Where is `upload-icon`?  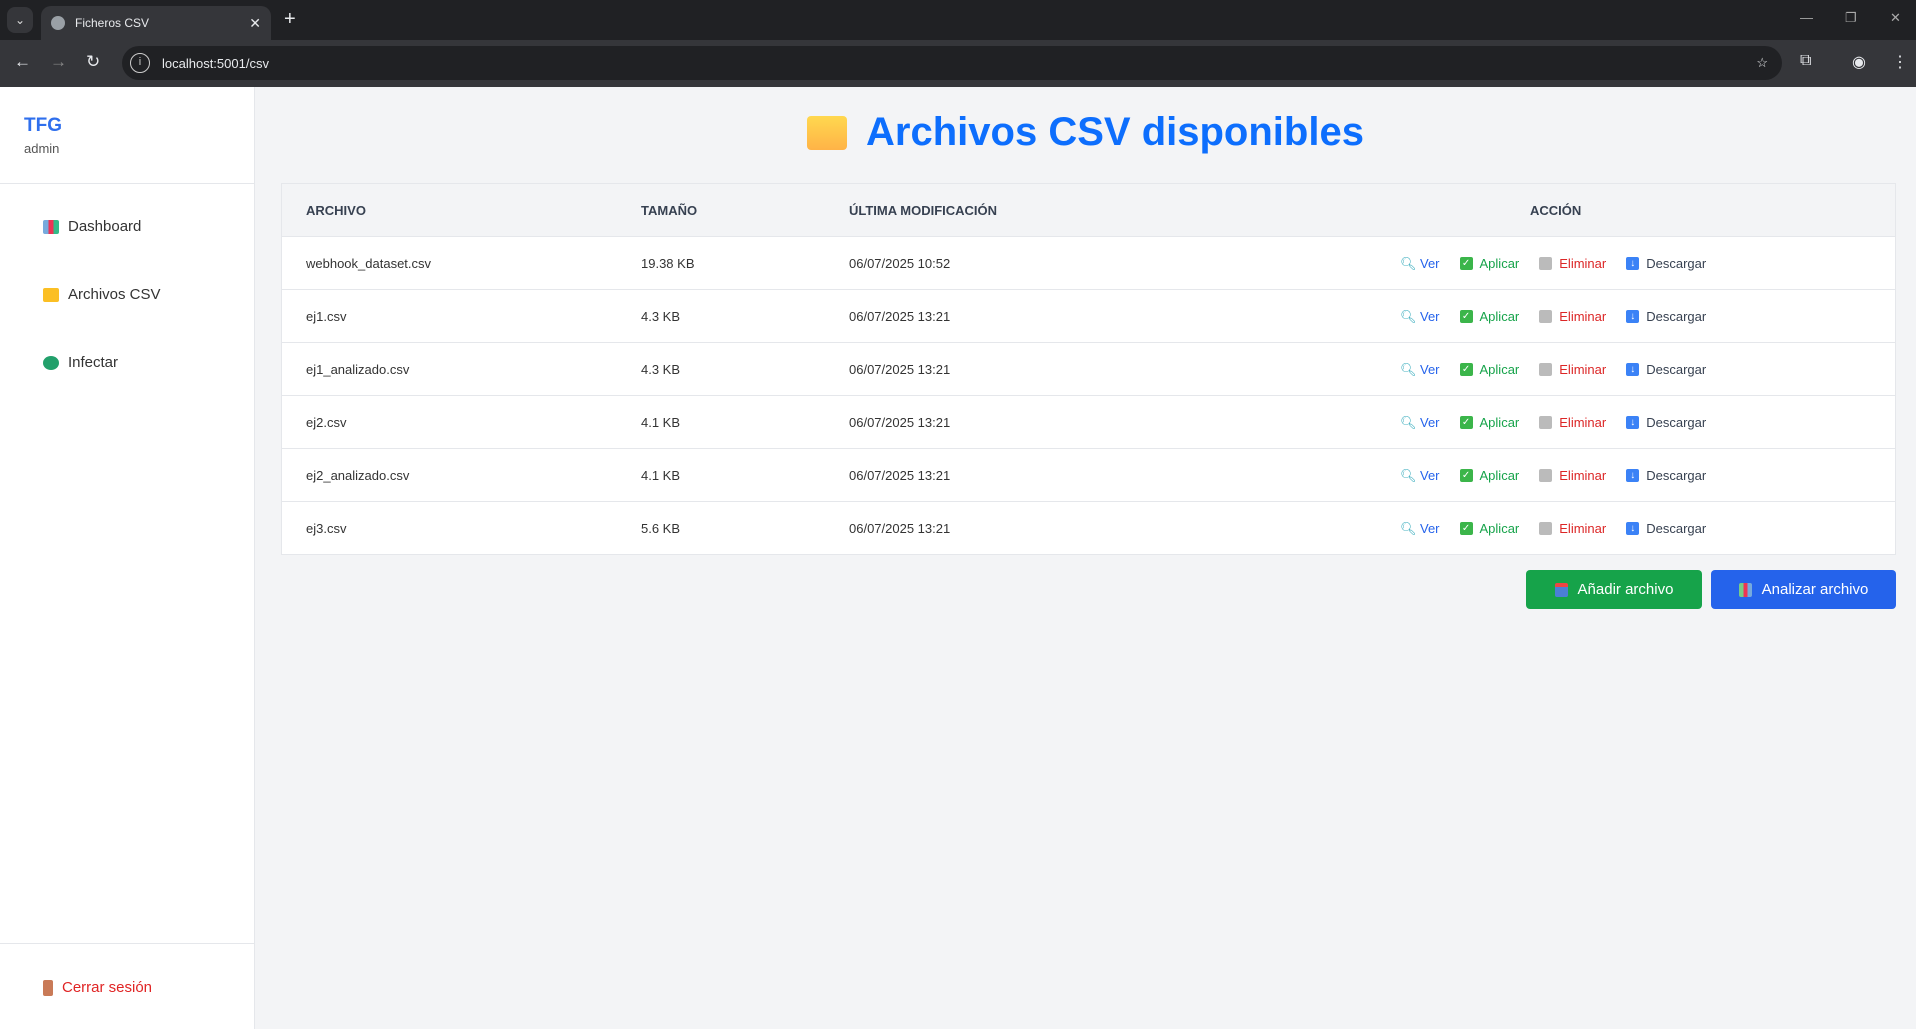 upload-icon is located at coordinates (1561, 589).